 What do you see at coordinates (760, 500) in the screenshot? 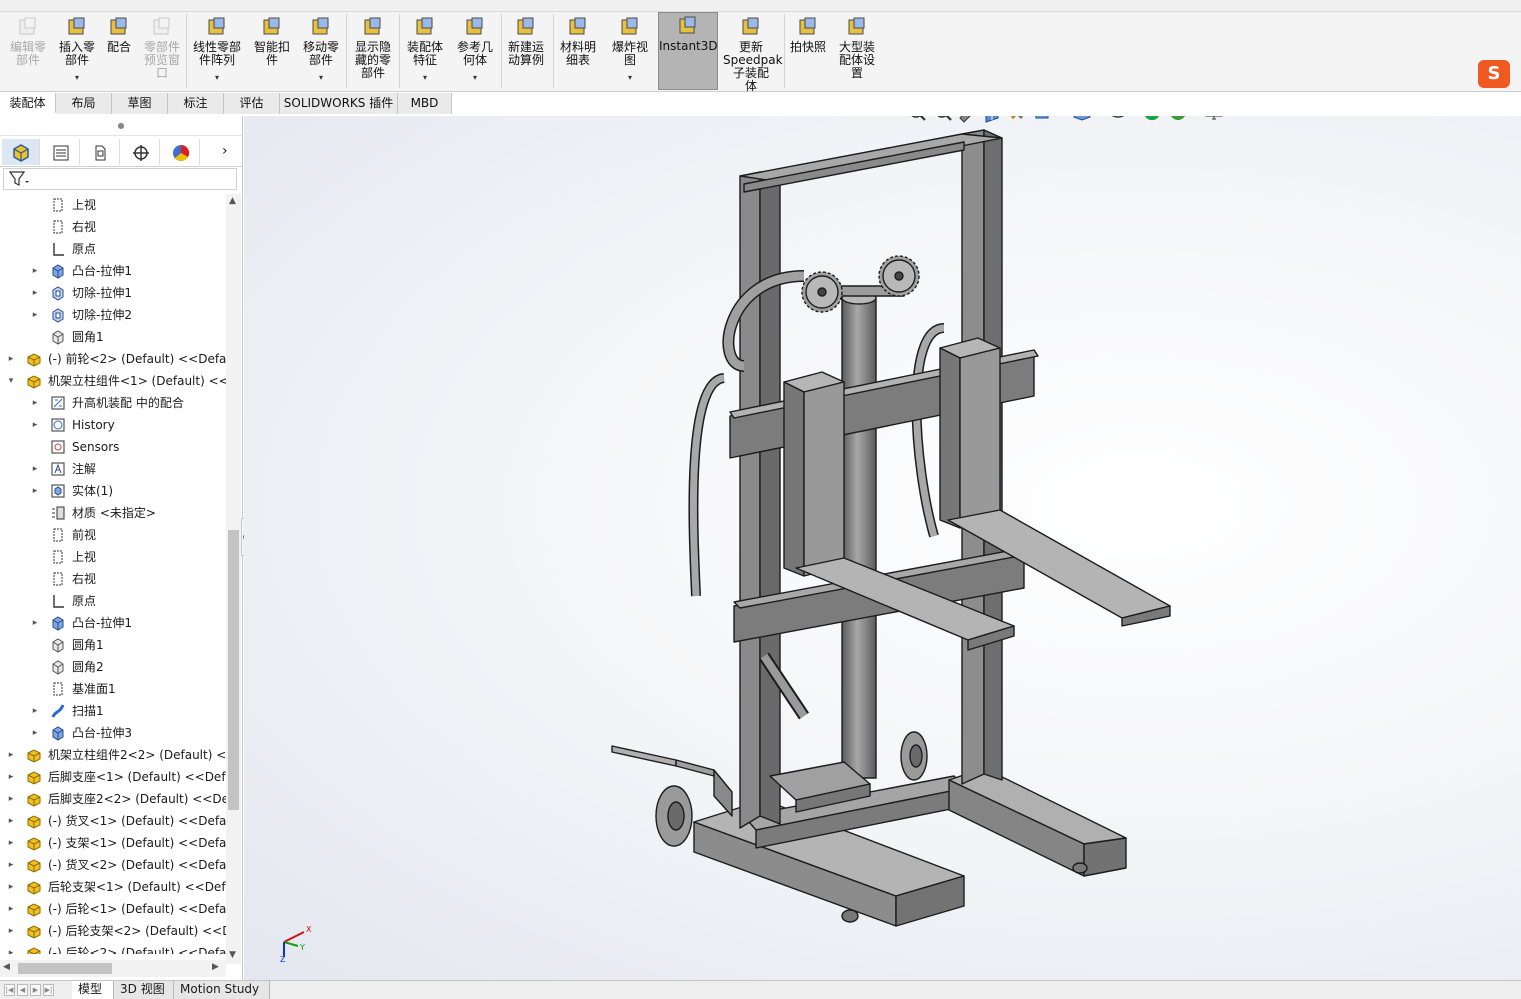
I see `mast-column-left` at bounding box center [760, 500].